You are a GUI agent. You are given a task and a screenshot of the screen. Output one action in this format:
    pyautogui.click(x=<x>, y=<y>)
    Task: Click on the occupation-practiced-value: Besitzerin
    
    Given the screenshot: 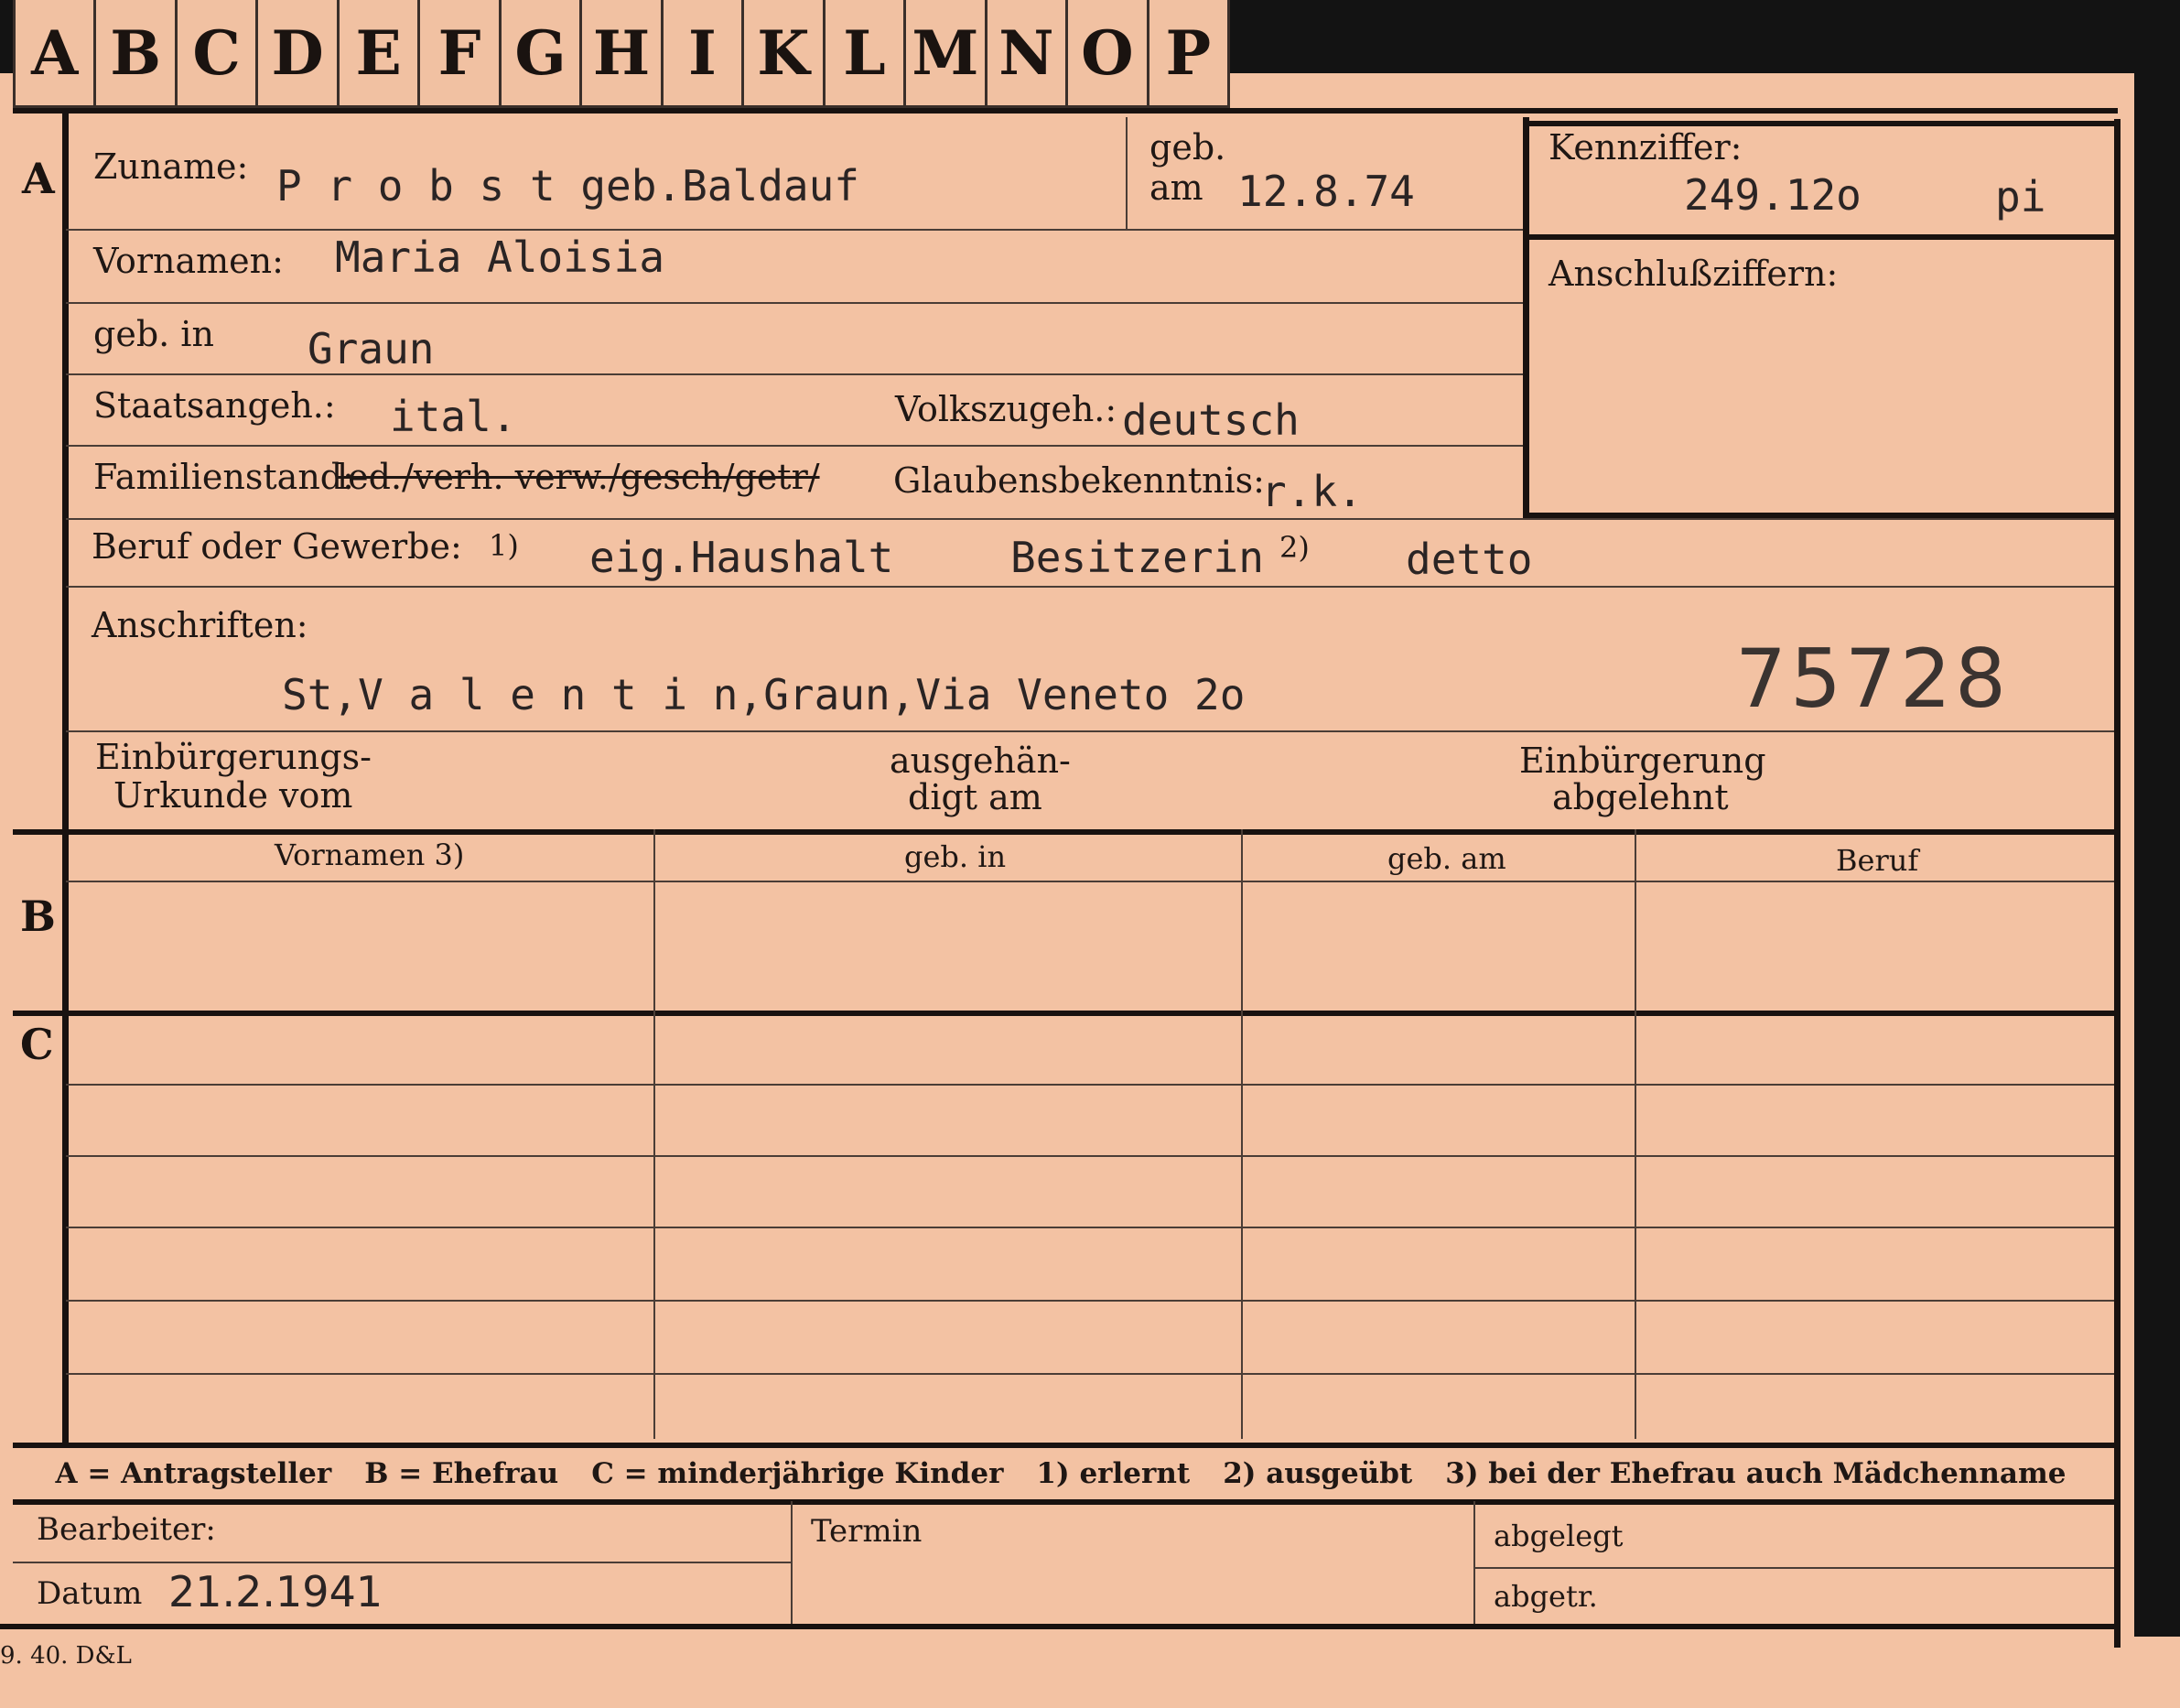 What is the action you would take?
    pyautogui.click(x=1137, y=557)
    